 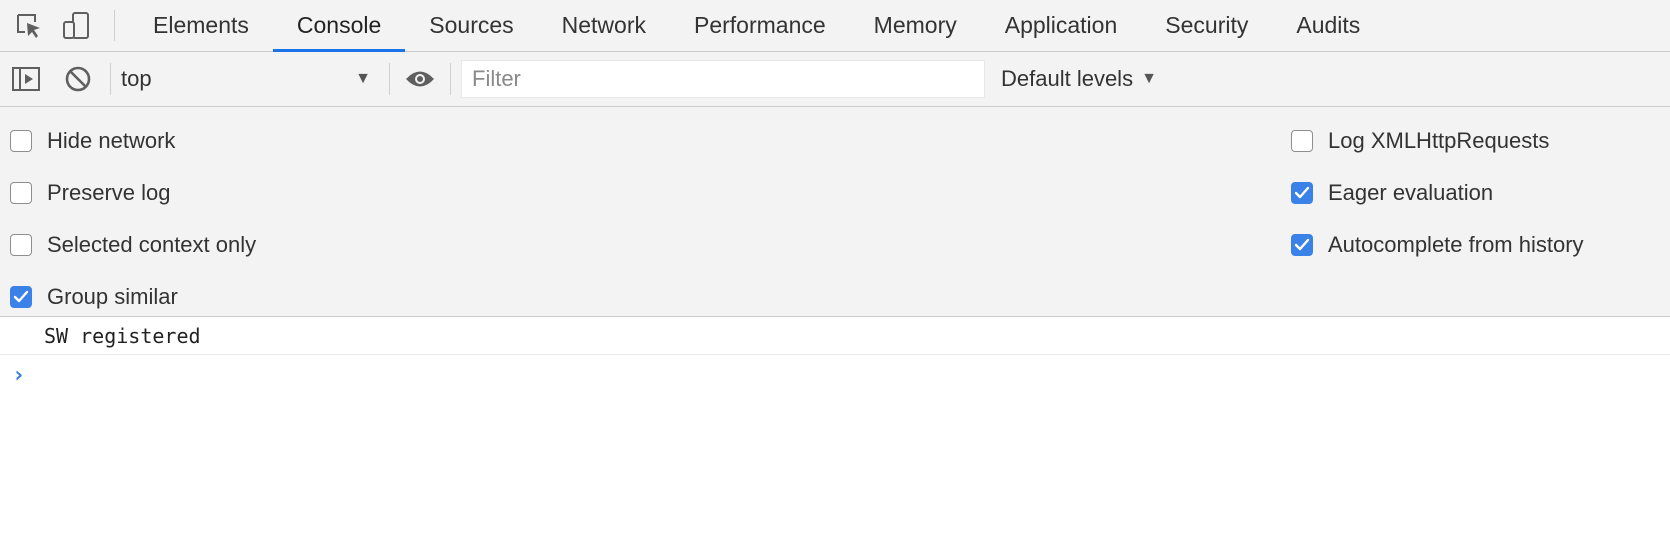 What do you see at coordinates (112, 296) in the screenshot?
I see `group-similar-label: Group similar` at bounding box center [112, 296].